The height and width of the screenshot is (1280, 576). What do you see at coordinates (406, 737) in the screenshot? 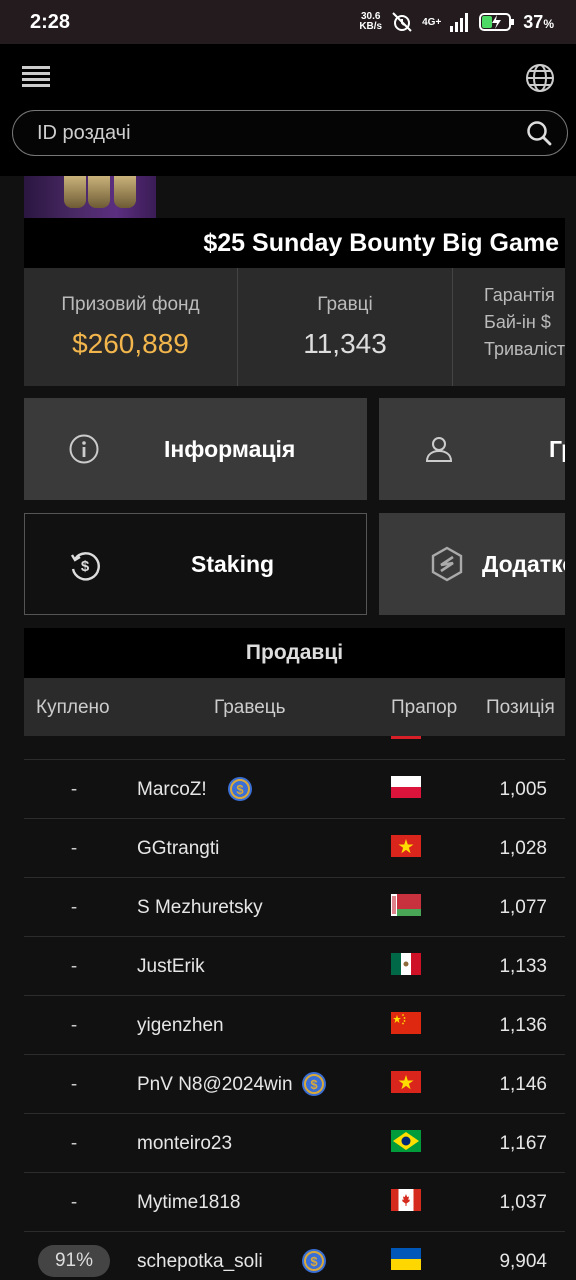
I see `flag-red-icon` at bounding box center [406, 737].